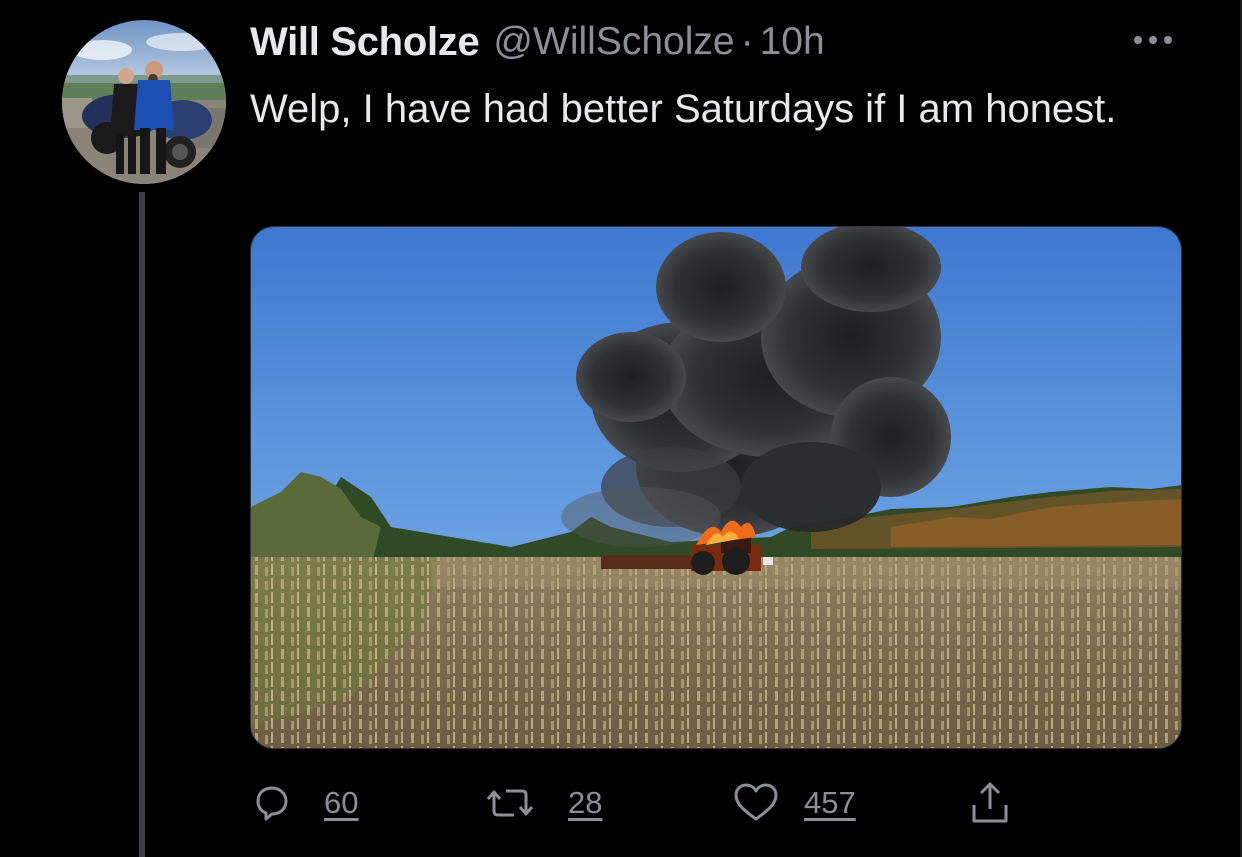 The image size is (1242, 857). I want to click on retweet-count: 28, so click(585, 802).